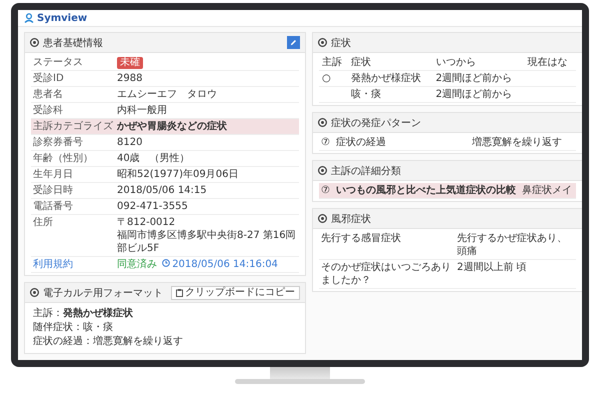 The width and height of the screenshot is (600, 400). I want to click on field-value: 先行するかぜ症状あり、頭痛, so click(512, 245).